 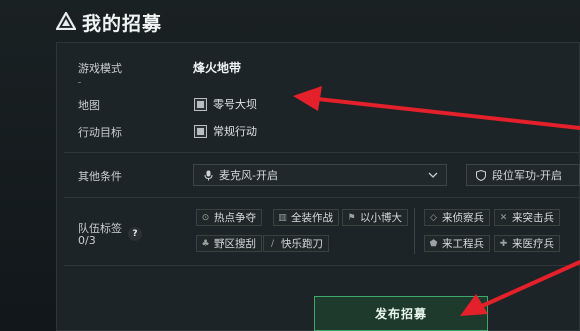 I want to click on chevron-down-icon, so click(x=433, y=175).